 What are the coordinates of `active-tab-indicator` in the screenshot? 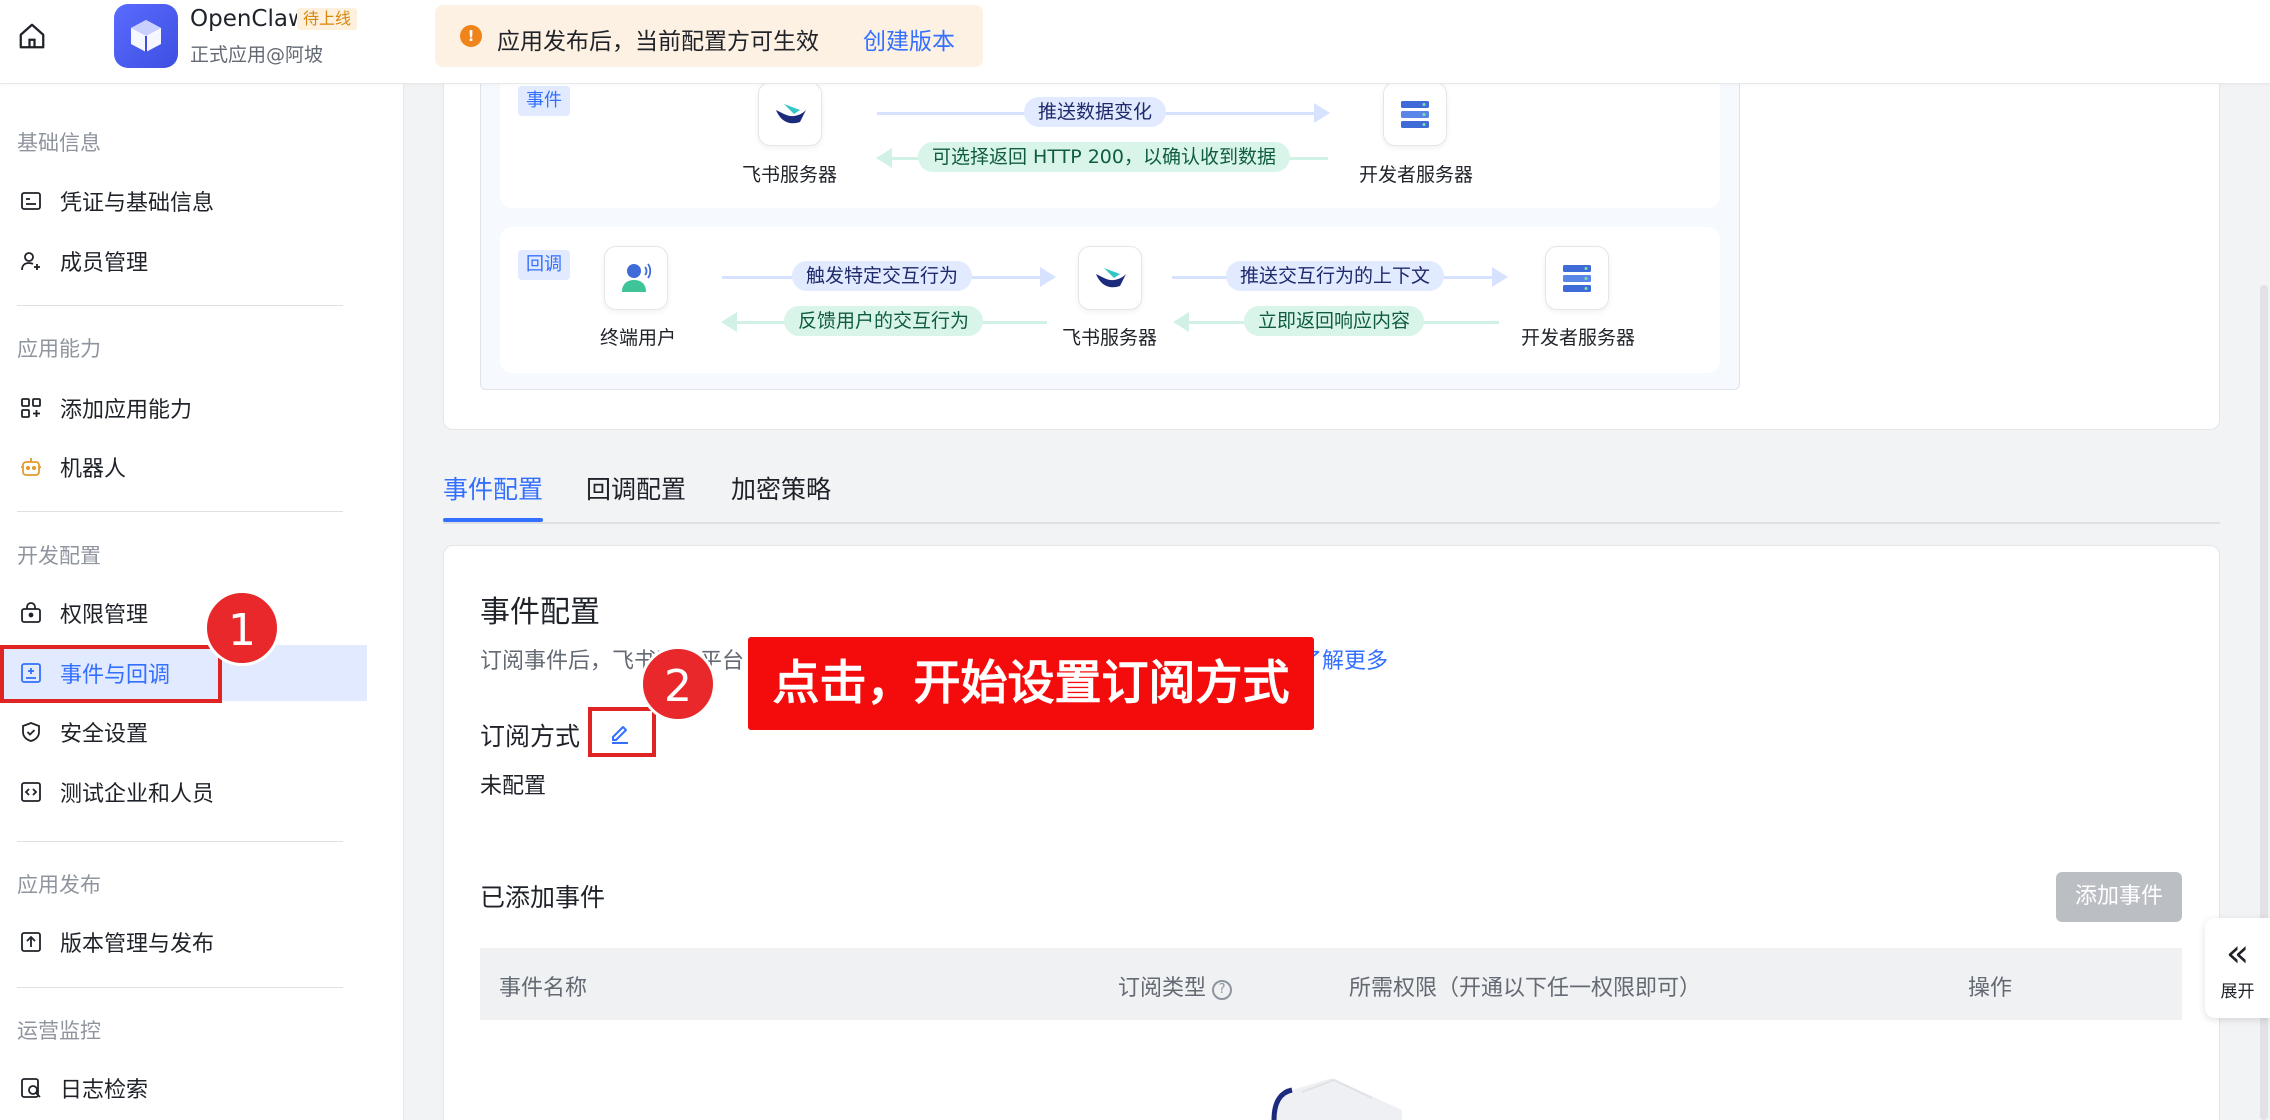 It's located at (493, 520).